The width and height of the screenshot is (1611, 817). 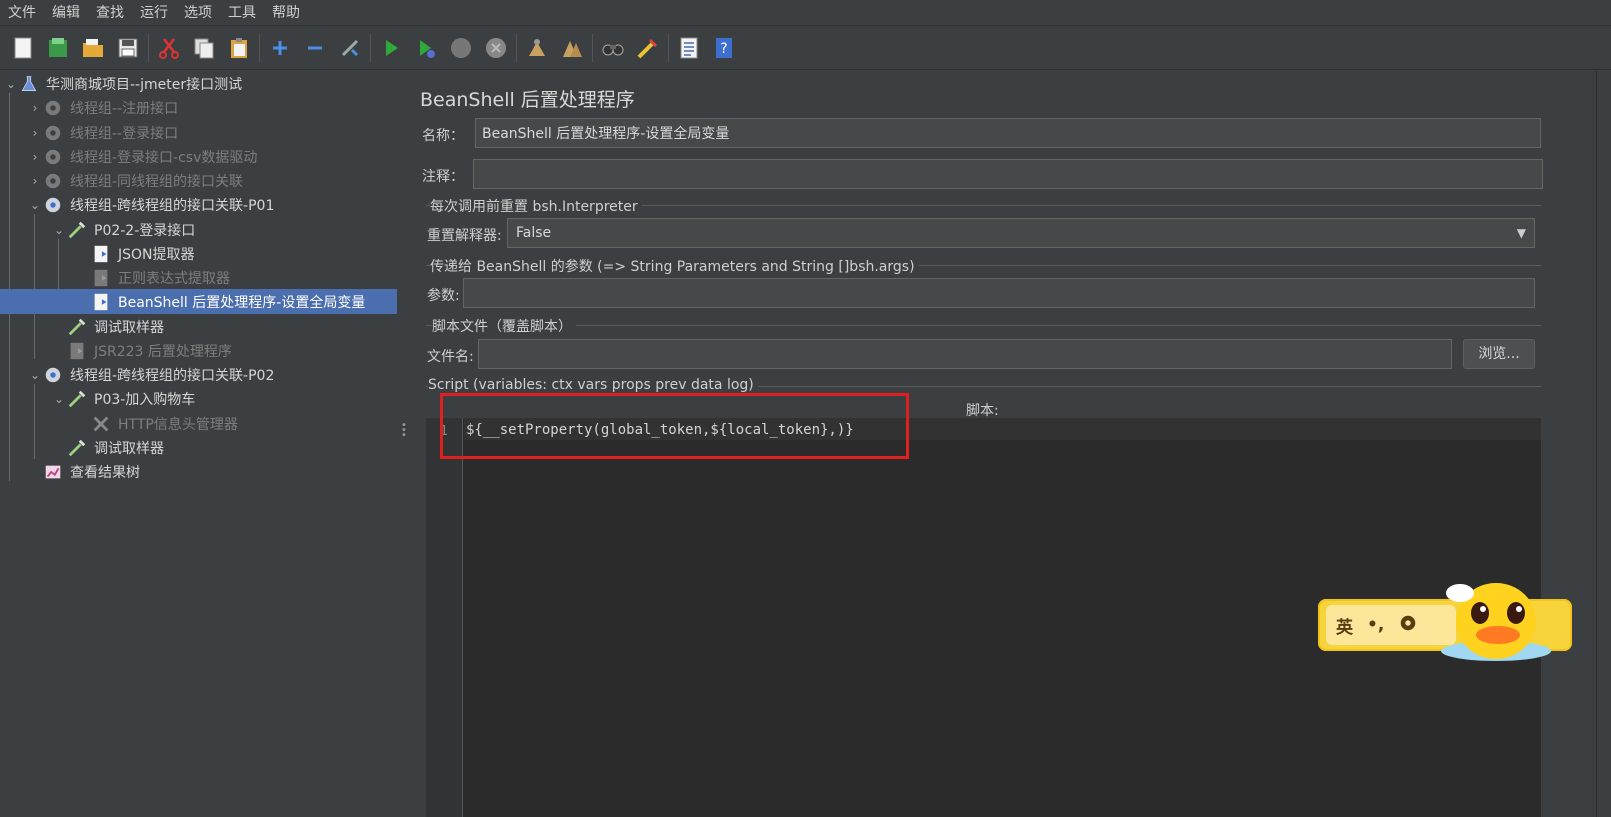 What do you see at coordinates (534, 233) in the screenshot?
I see `reset-interpreter-value: False` at bounding box center [534, 233].